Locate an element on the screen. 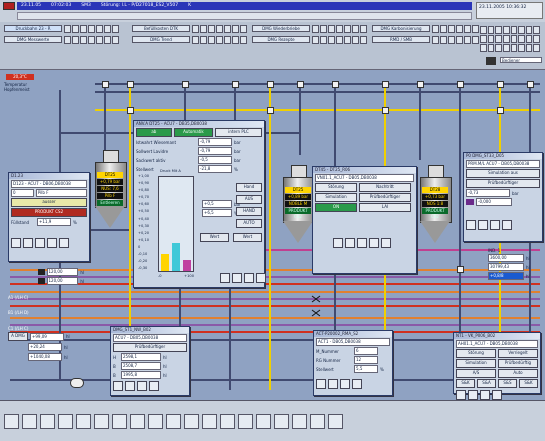 This screenshot has width=545, height=441. on-button: ON is located at coordinates (336, 207).